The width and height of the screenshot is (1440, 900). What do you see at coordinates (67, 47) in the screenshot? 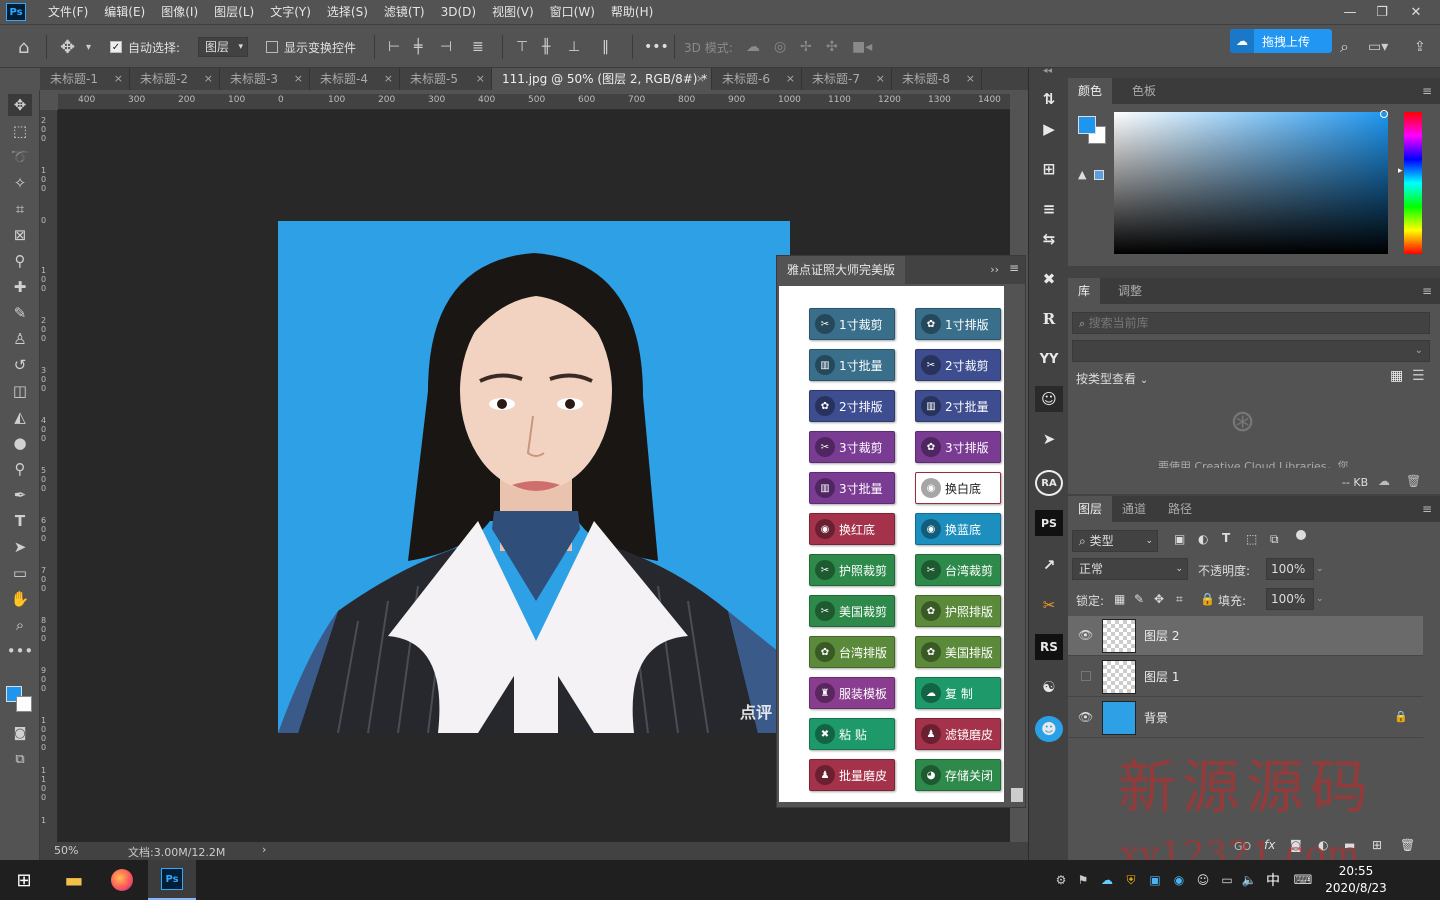
I see `move-tool-icon: ✥` at bounding box center [67, 47].